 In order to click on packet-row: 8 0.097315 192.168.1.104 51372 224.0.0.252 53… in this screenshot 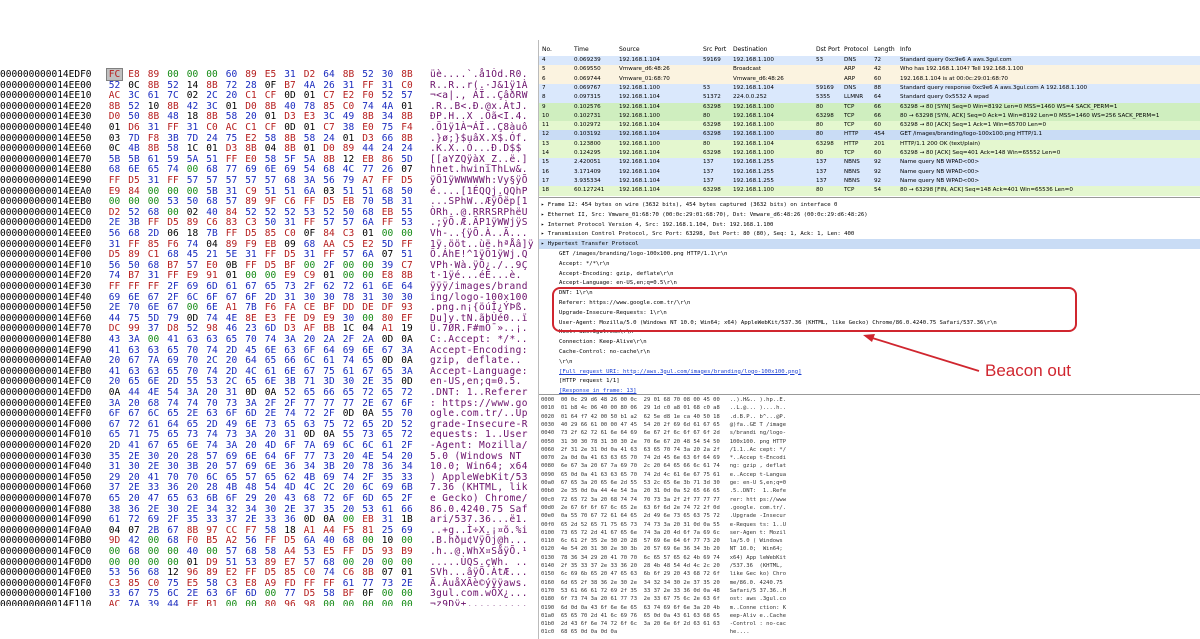, I will do `click(869, 98)`.